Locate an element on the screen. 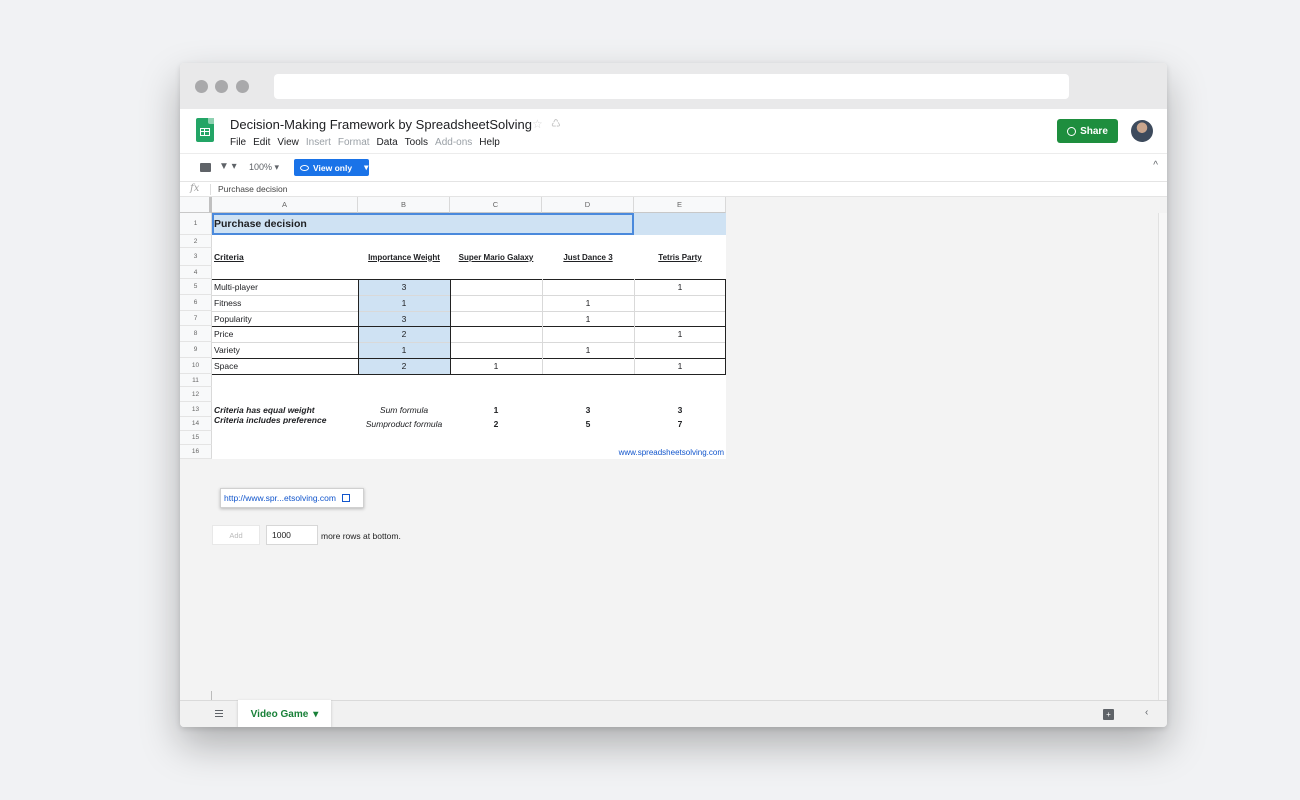  menu-format: Format is located at coordinates (354, 142).